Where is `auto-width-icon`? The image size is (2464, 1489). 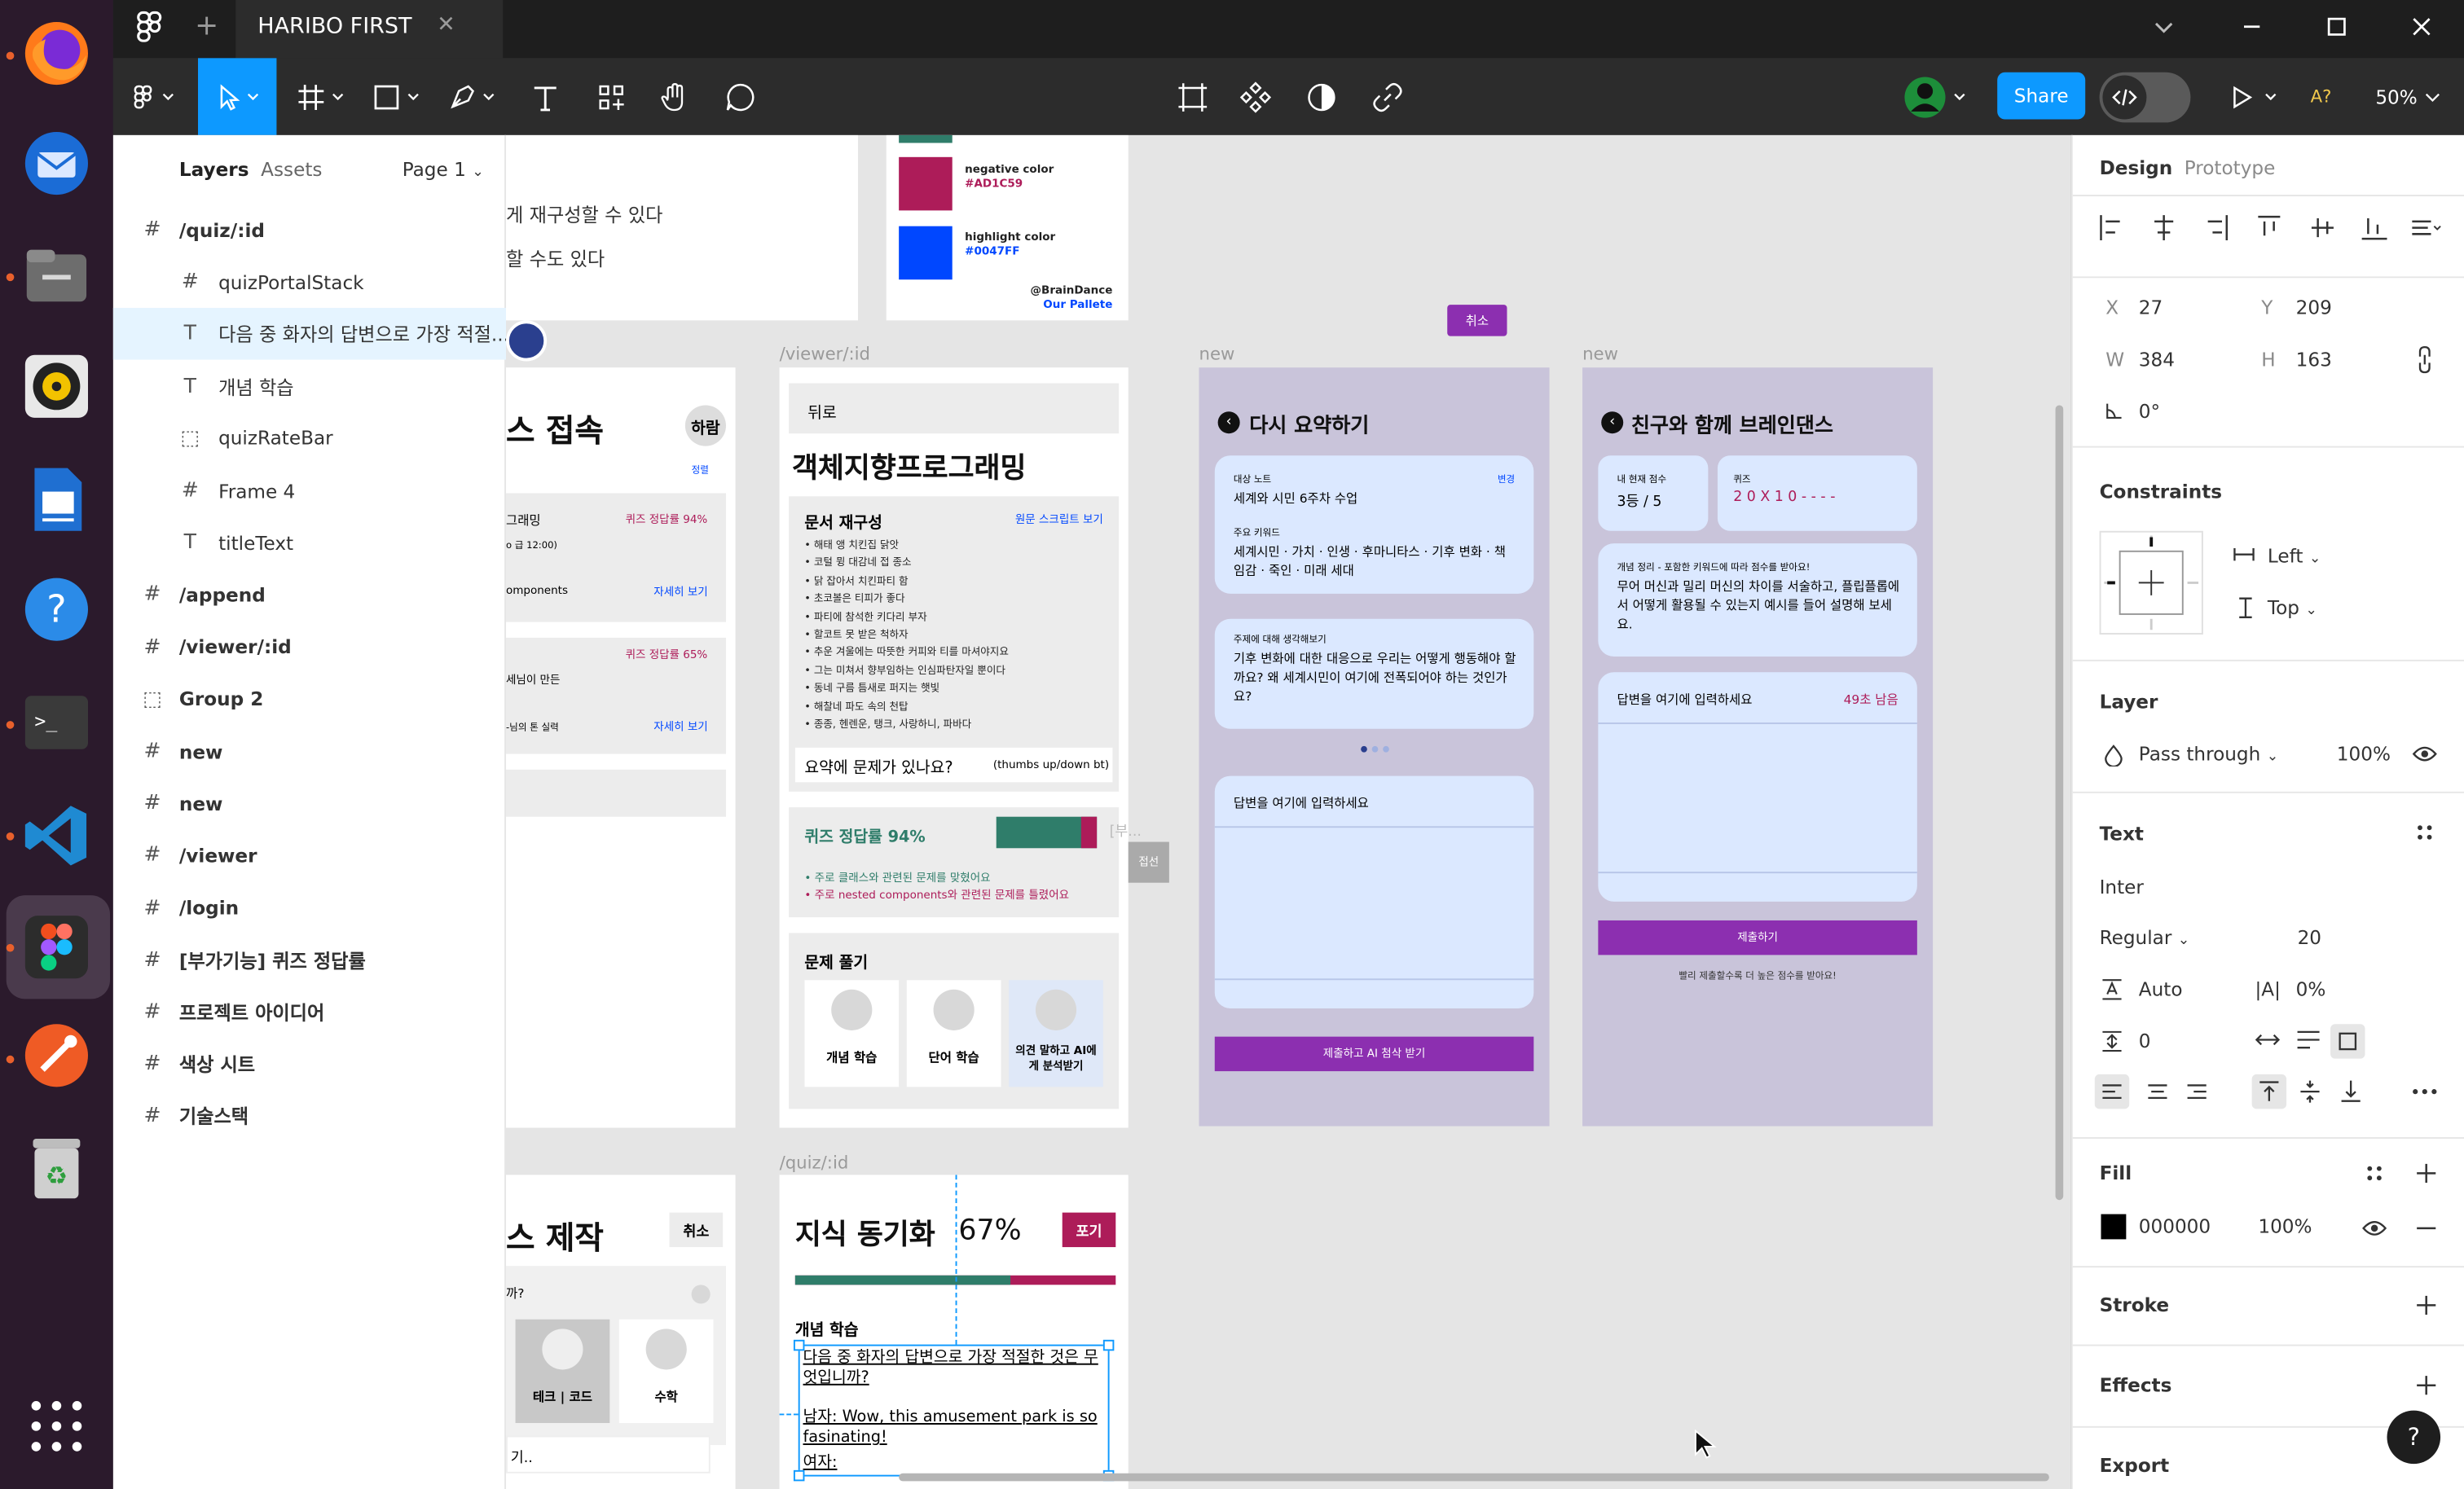 auto-width-icon is located at coordinates (2268, 1040).